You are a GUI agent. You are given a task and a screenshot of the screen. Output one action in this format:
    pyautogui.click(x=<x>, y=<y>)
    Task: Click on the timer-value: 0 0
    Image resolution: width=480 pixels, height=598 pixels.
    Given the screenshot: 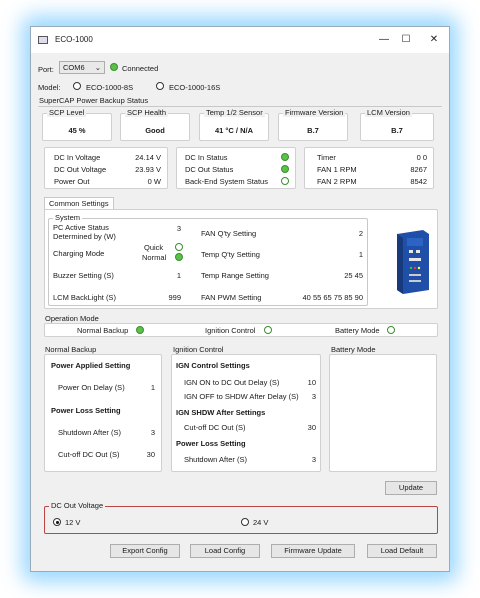 What is the action you would take?
    pyautogui.click(x=421, y=157)
    